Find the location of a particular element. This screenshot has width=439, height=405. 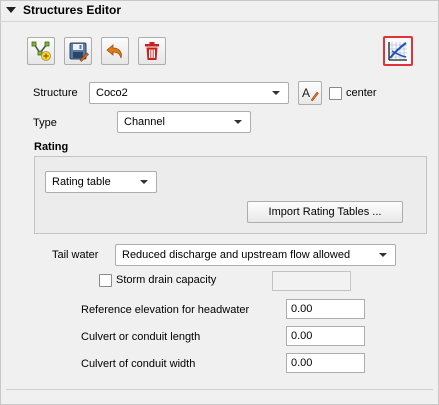

rating-curve-icon is located at coordinates (397, 51).